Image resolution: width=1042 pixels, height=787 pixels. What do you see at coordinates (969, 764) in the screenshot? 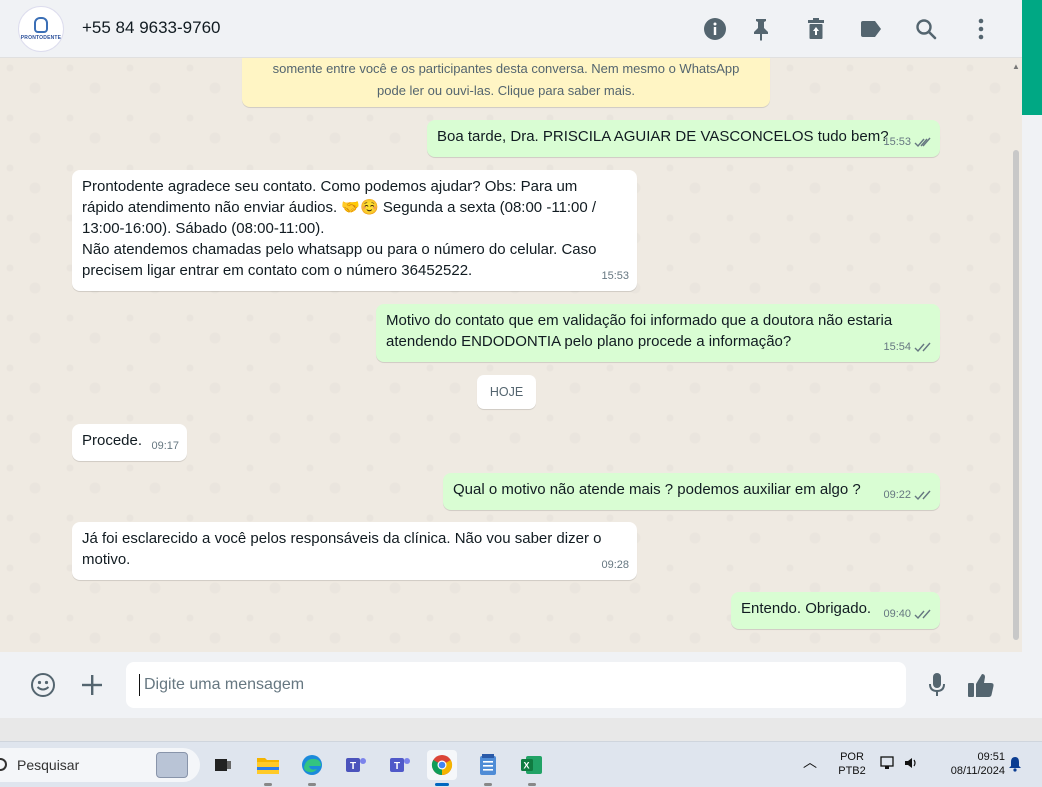
I see `clock: 09:51 08/11/2024` at bounding box center [969, 764].